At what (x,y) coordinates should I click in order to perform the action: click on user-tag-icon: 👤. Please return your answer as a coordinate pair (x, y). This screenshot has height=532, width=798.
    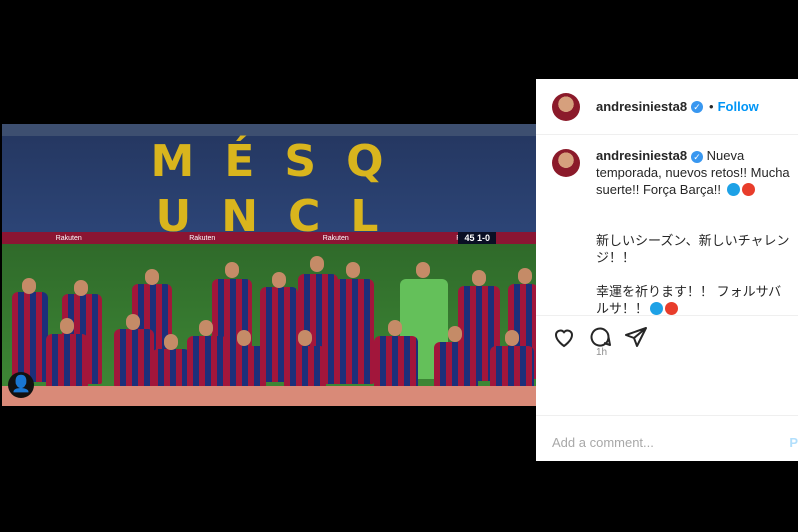
    Looking at the image, I should click on (21, 384).